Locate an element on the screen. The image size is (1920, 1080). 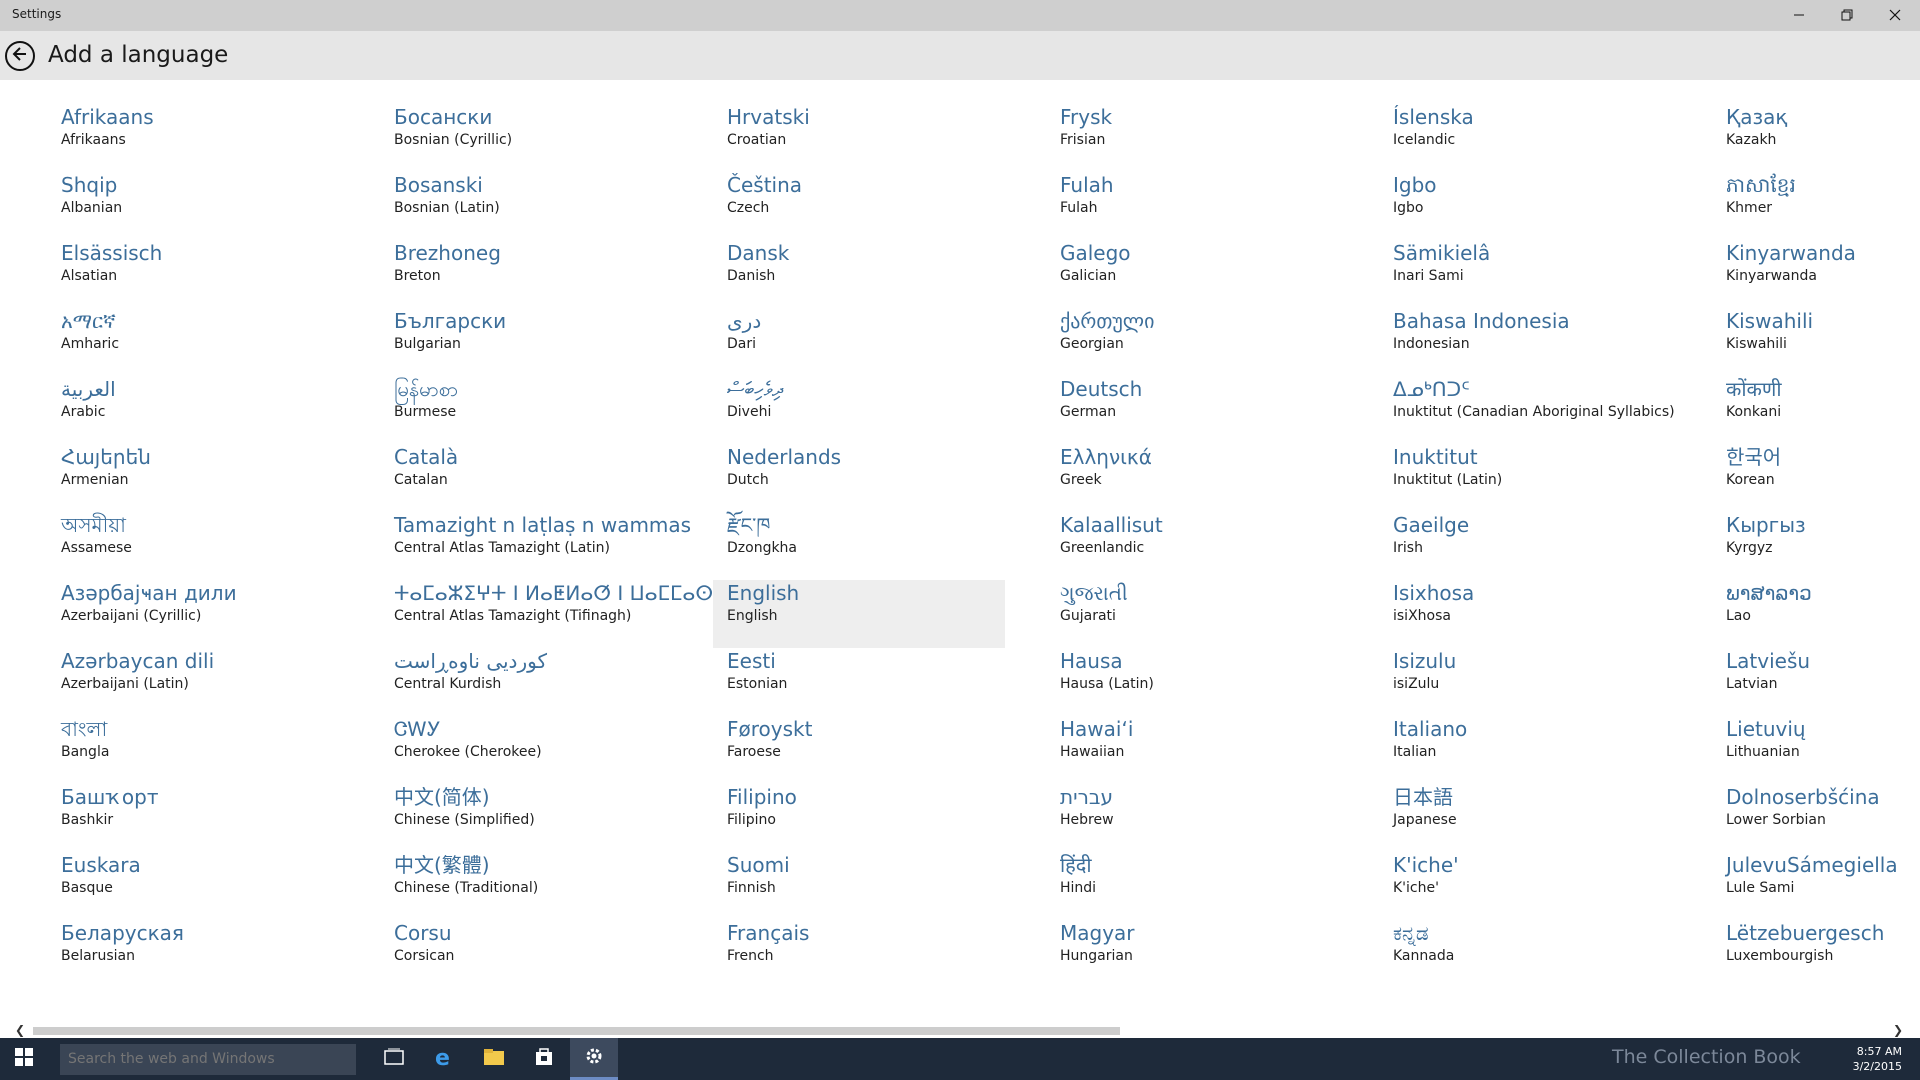
language-item: ދިވެހިބަސް Divehi is located at coordinates (859, 410).